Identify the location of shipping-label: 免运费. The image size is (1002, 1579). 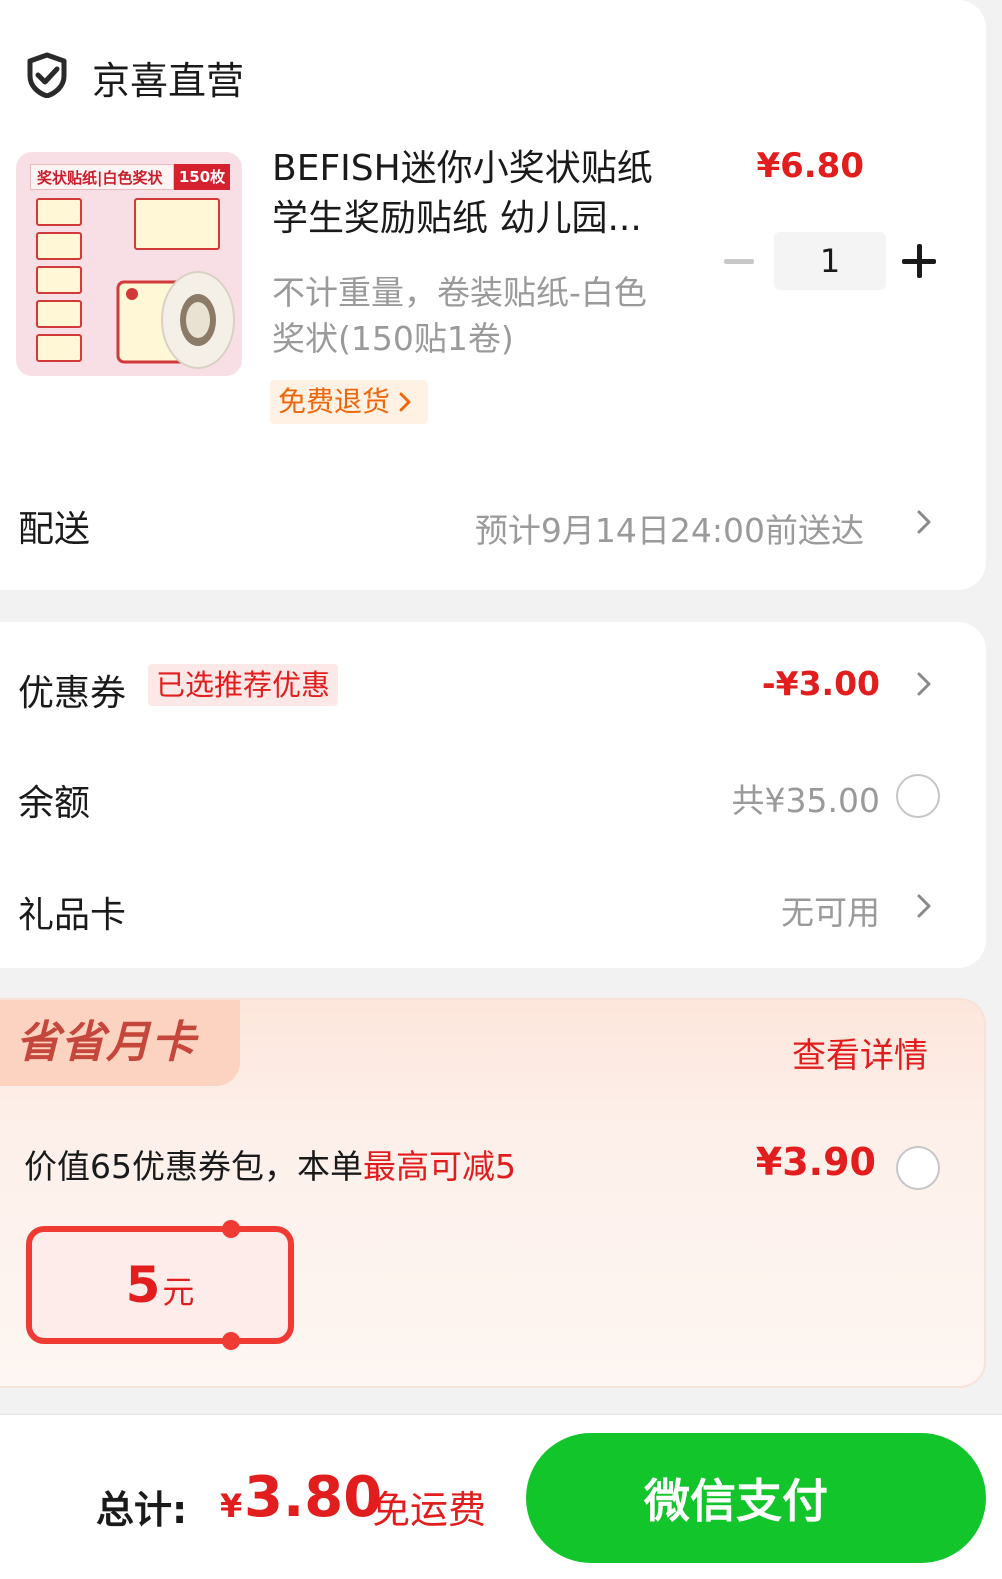
(429, 1510).